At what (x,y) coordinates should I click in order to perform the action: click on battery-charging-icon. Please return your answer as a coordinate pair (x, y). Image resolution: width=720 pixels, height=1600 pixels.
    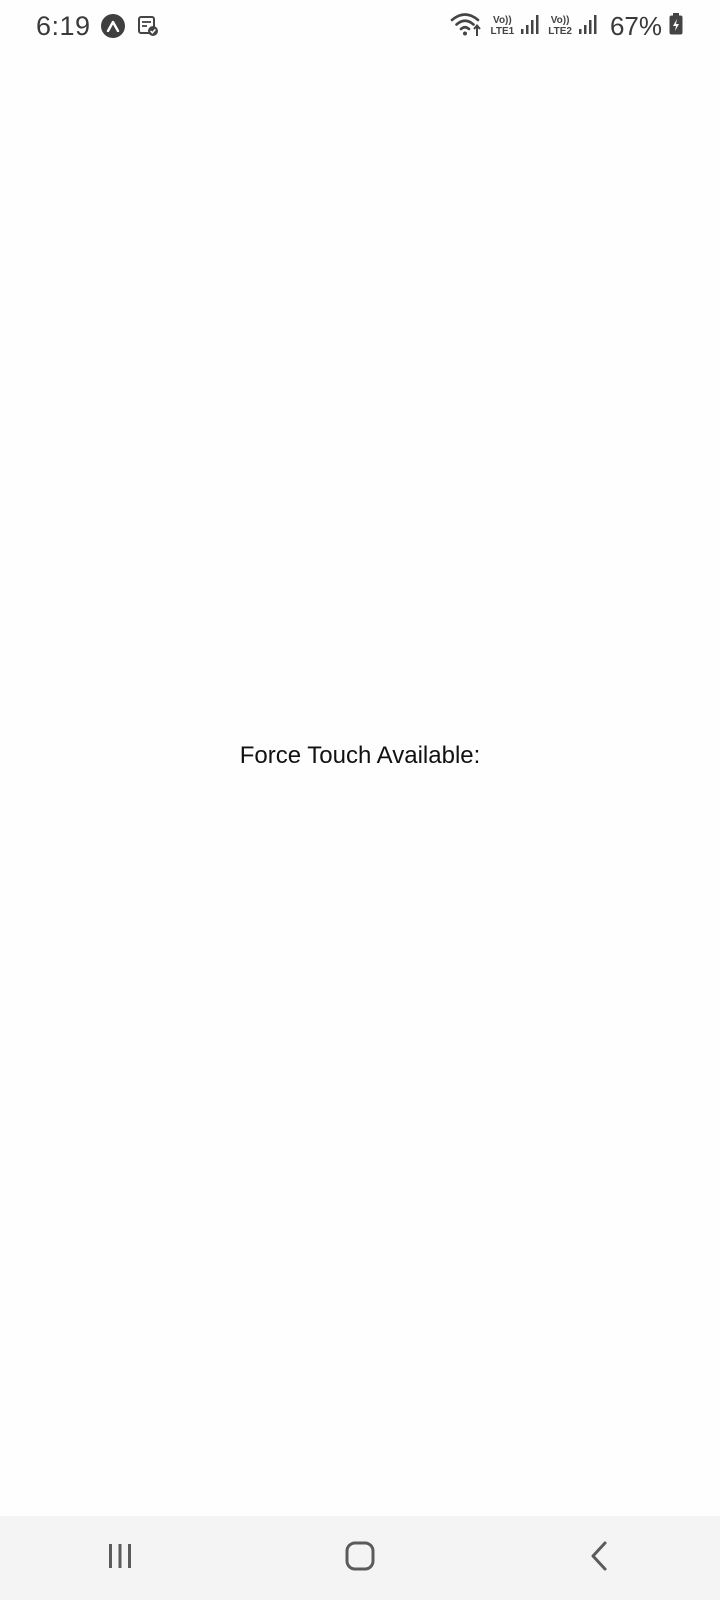
    Looking at the image, I should click on (676, 26).